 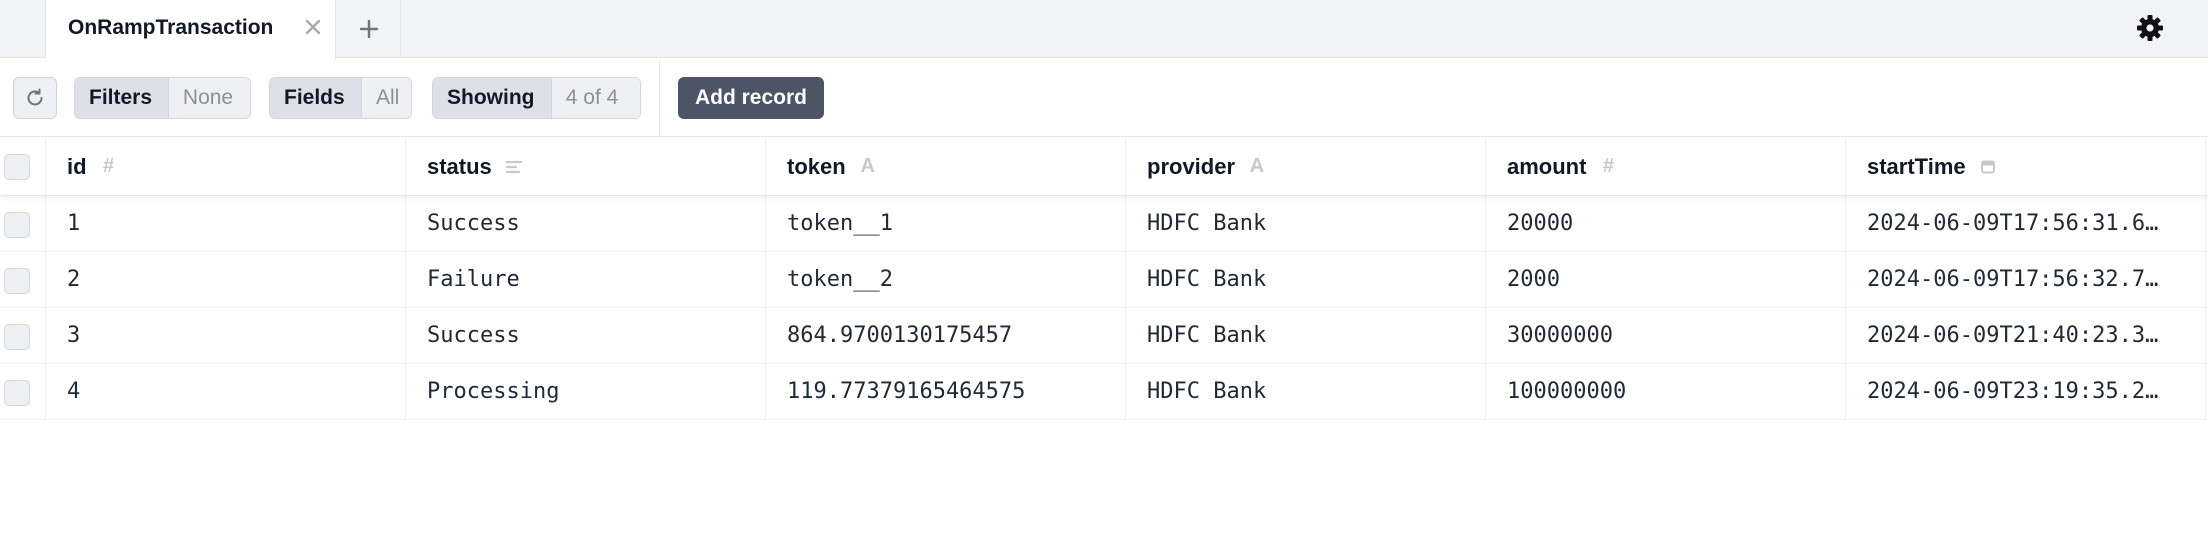 What do you see at coordinates (946, 335) in the screenshot?
I see `cell-token: 864.9700130175457` at bounding box center [946, 335].